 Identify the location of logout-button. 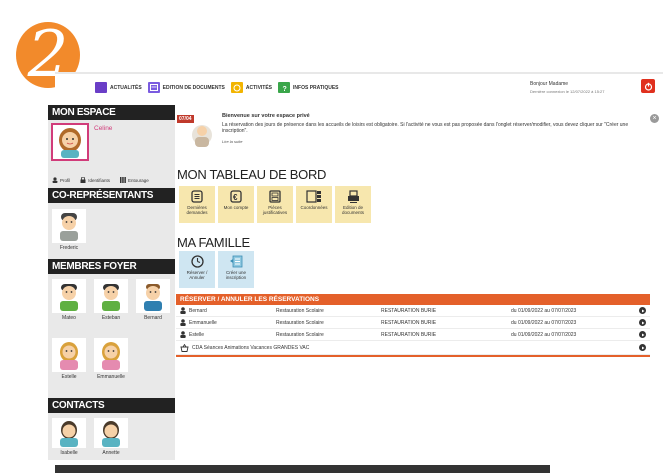
(648, 86).